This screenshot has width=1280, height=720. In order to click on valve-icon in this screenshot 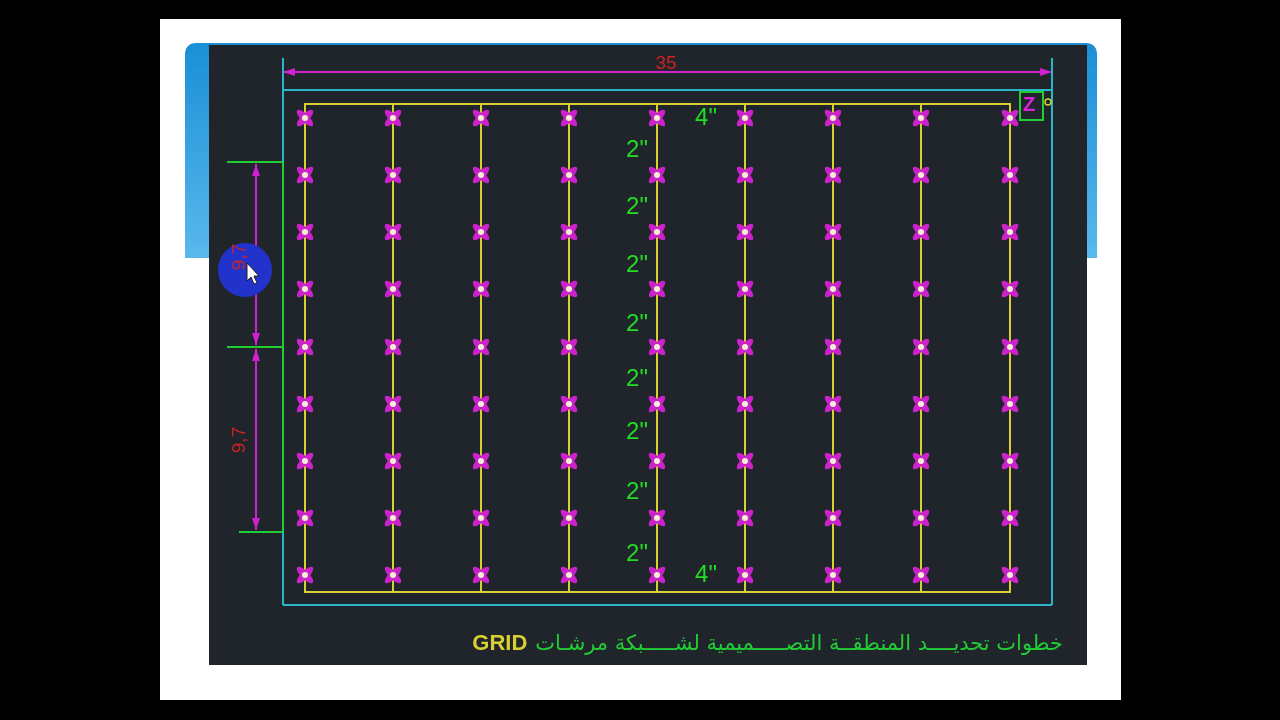, I will do `click(1048, 102)`.